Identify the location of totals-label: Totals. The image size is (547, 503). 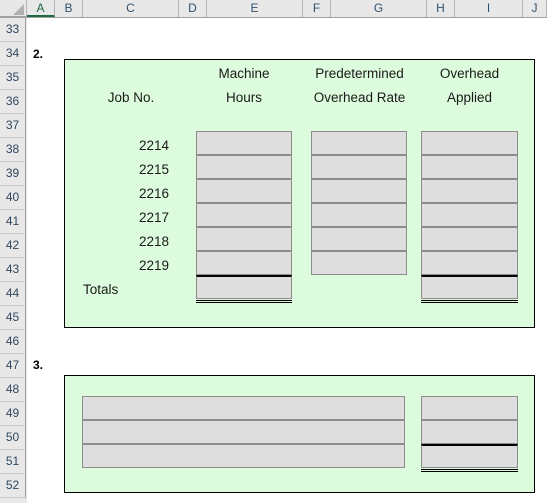
(101, 289).